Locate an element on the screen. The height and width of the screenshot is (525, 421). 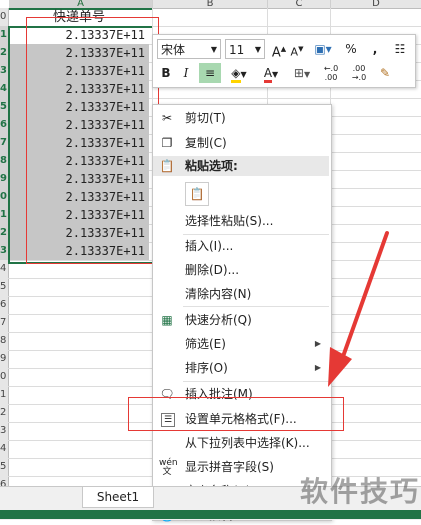
row-header: 1 is located at coordinates (4, 395).